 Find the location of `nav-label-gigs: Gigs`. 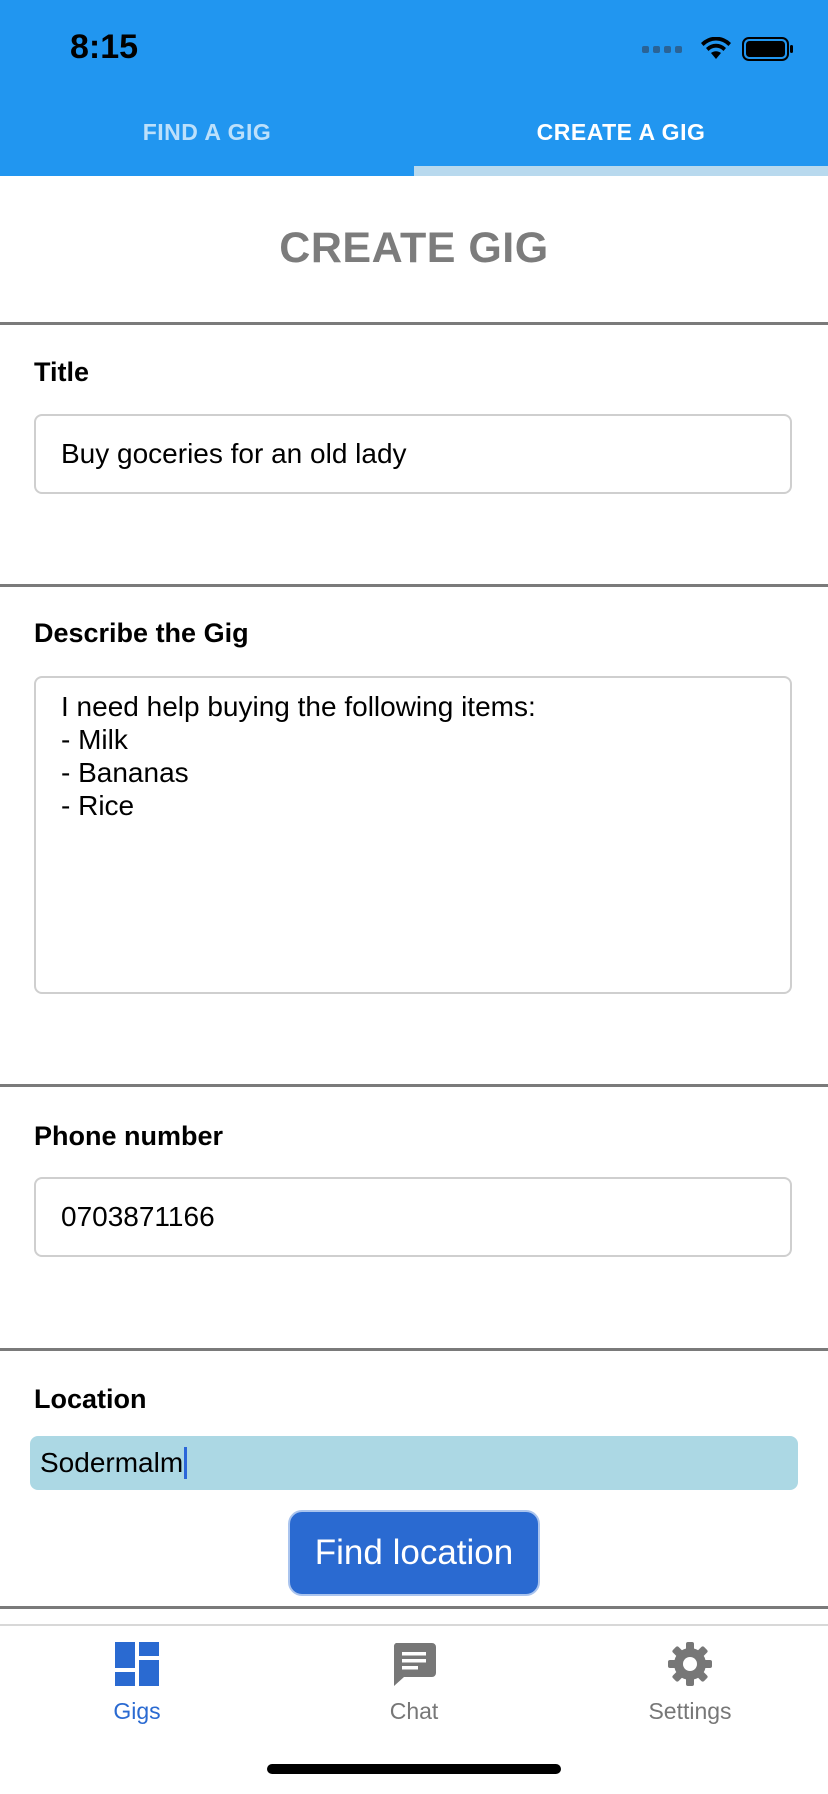

nav-label-gigs: Gigs is located at coordinates (137, 1711).